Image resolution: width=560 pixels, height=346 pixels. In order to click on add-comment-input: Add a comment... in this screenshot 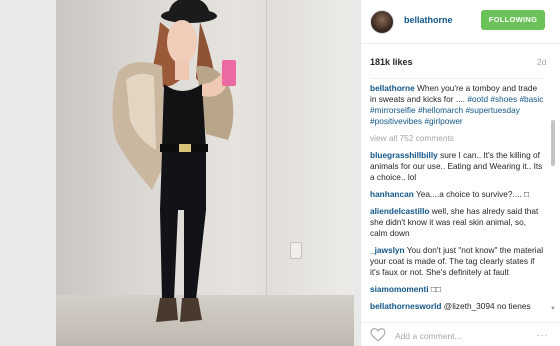, I will do `click(428, 336)`.